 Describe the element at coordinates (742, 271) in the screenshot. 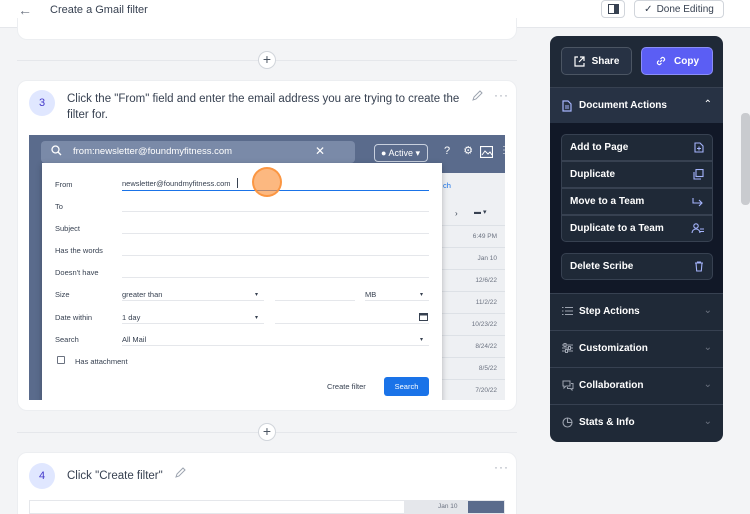

I see `scrollbar-track` at that location.